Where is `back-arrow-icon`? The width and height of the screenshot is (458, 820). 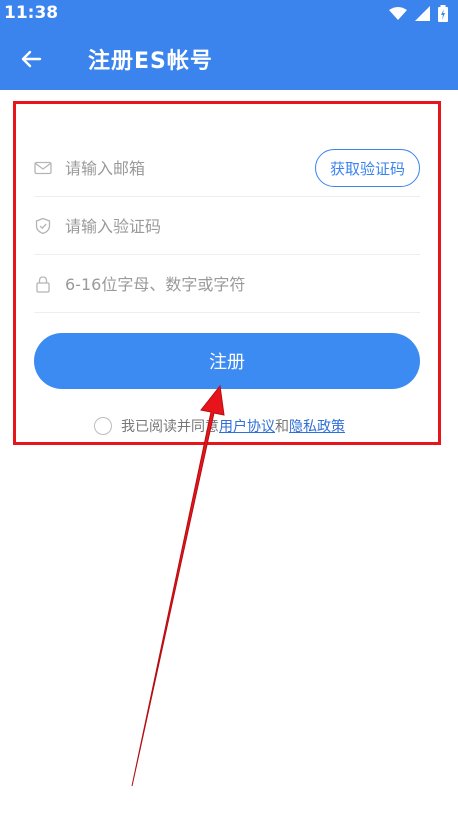 back-arrow-icon is located at coordinates (31, 59).